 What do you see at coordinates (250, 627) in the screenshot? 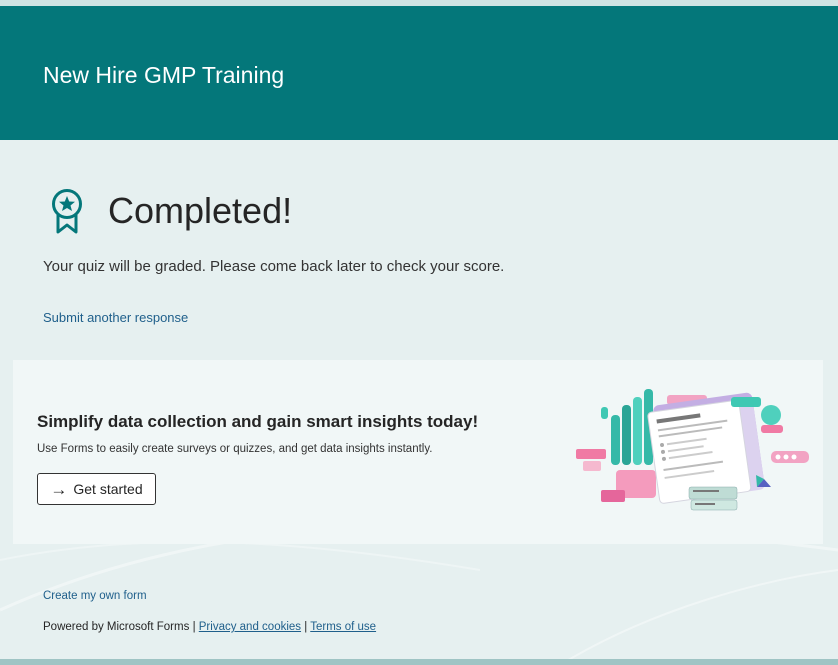
I see `privacy-and-cookies-link: Privacy and cookies` at bounding box center [250, 627].